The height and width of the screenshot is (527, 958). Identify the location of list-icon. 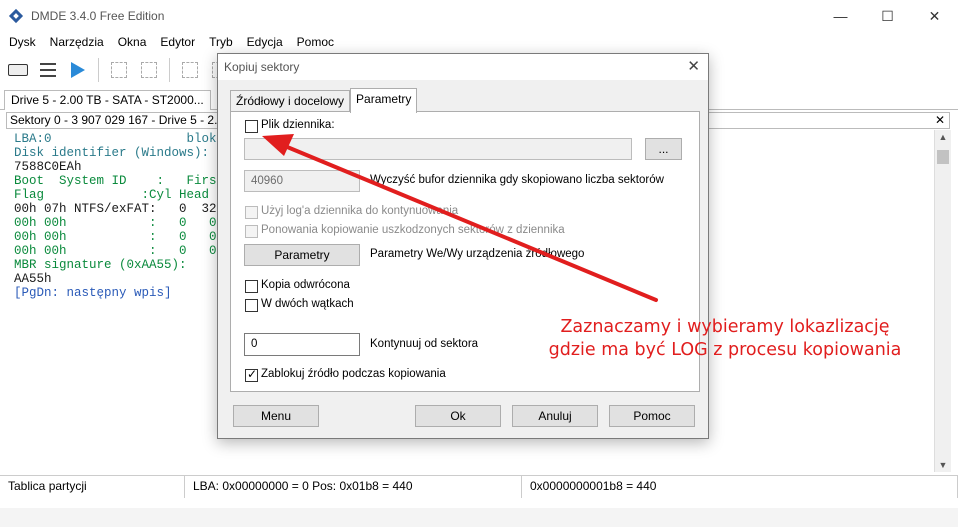
(48, 70).